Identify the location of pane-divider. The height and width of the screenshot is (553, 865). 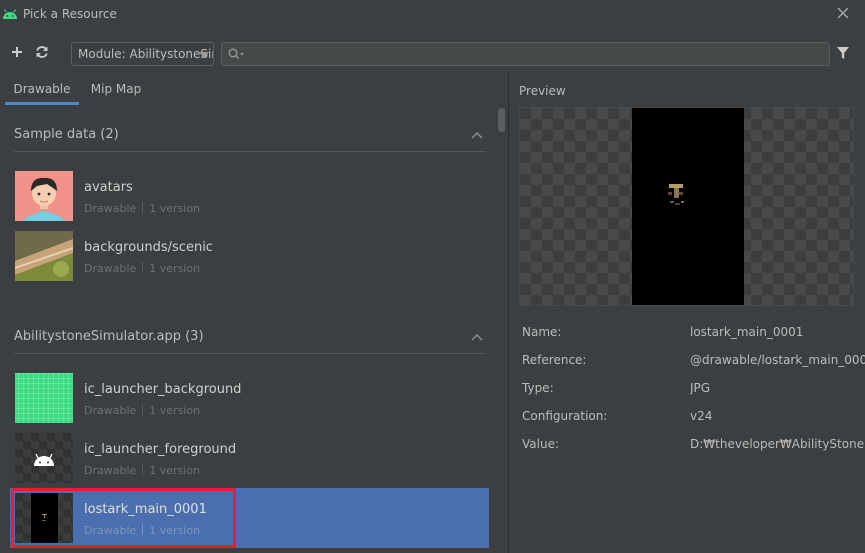
(508, 313).